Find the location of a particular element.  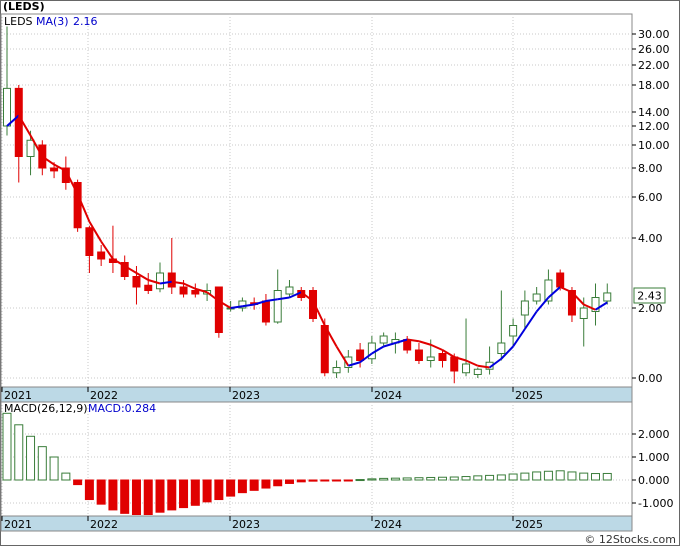

macd-tick-label: 1.000 is located at coordinates (654, 457).